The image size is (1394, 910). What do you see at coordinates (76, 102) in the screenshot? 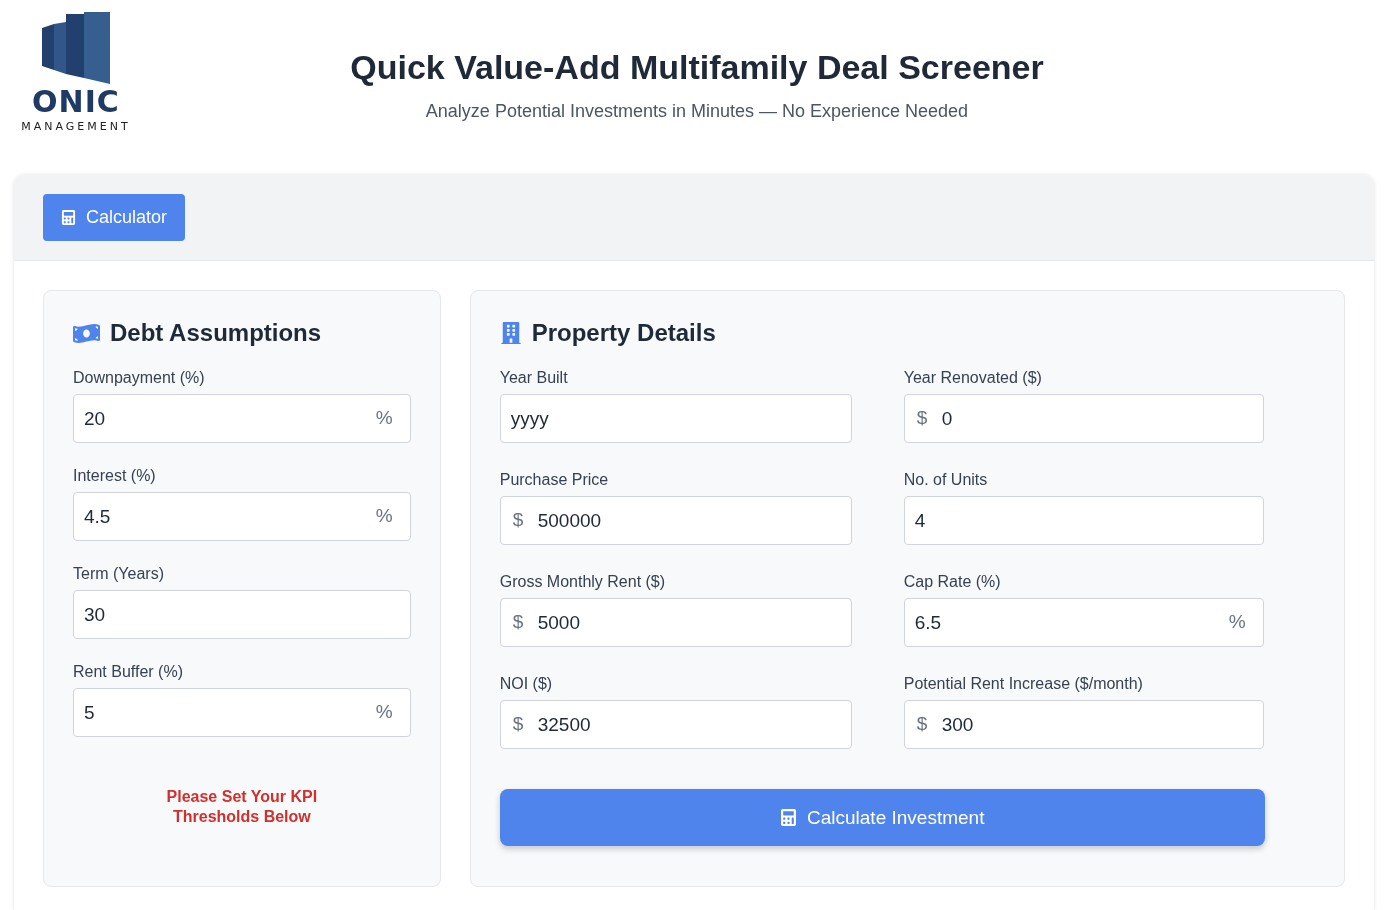
I see `logo-name: ONIC` at bounding box center [76, 102].